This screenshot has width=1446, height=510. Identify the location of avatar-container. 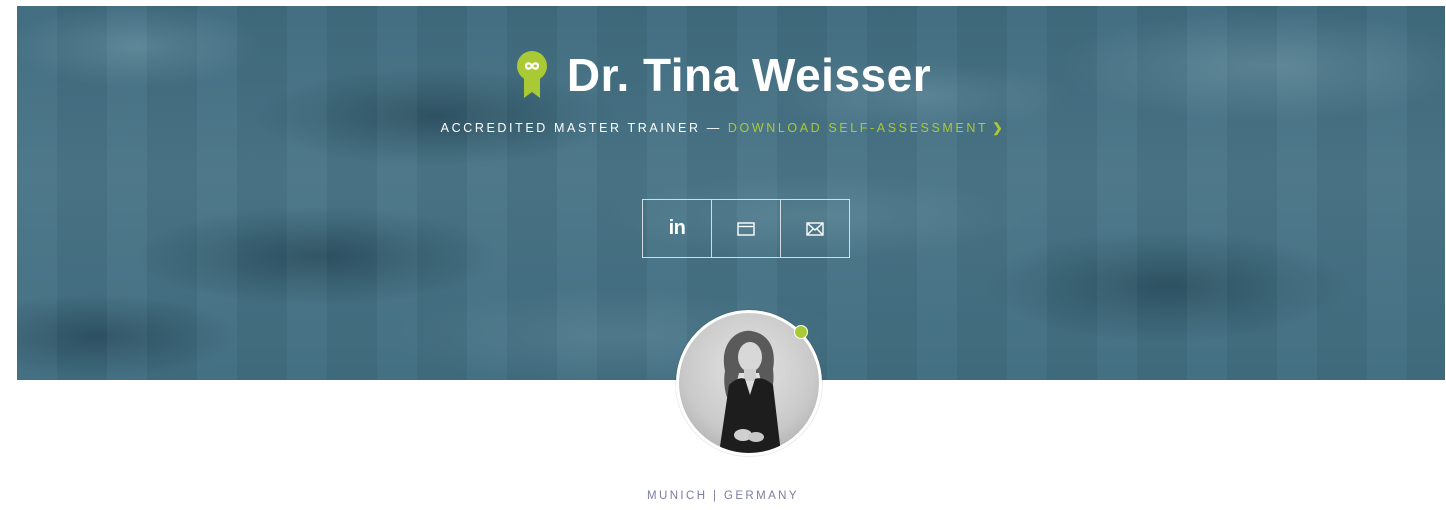
(749, 383).